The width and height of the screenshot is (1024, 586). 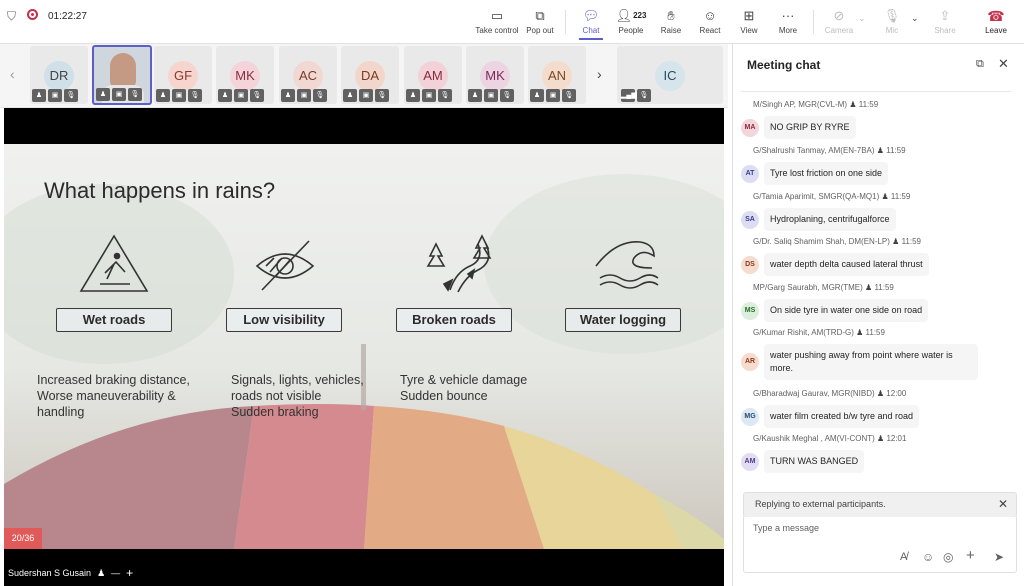 I want to click on chat-close-icon: ✕, so click(x=1003, y=64).